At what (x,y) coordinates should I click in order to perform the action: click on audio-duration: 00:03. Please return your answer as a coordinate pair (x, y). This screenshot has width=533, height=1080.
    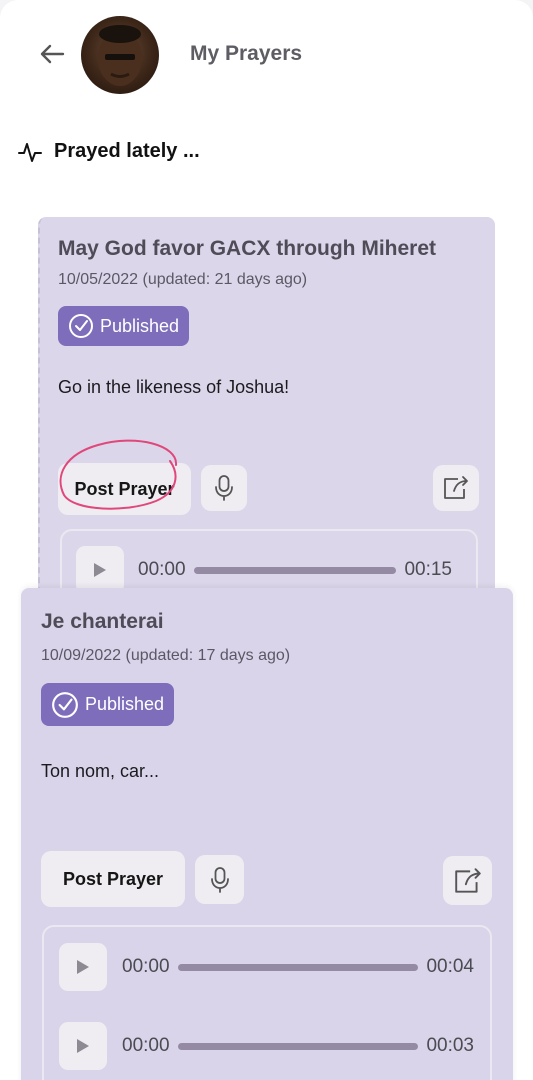
    Looking at the image, I should click on (450, 1045).